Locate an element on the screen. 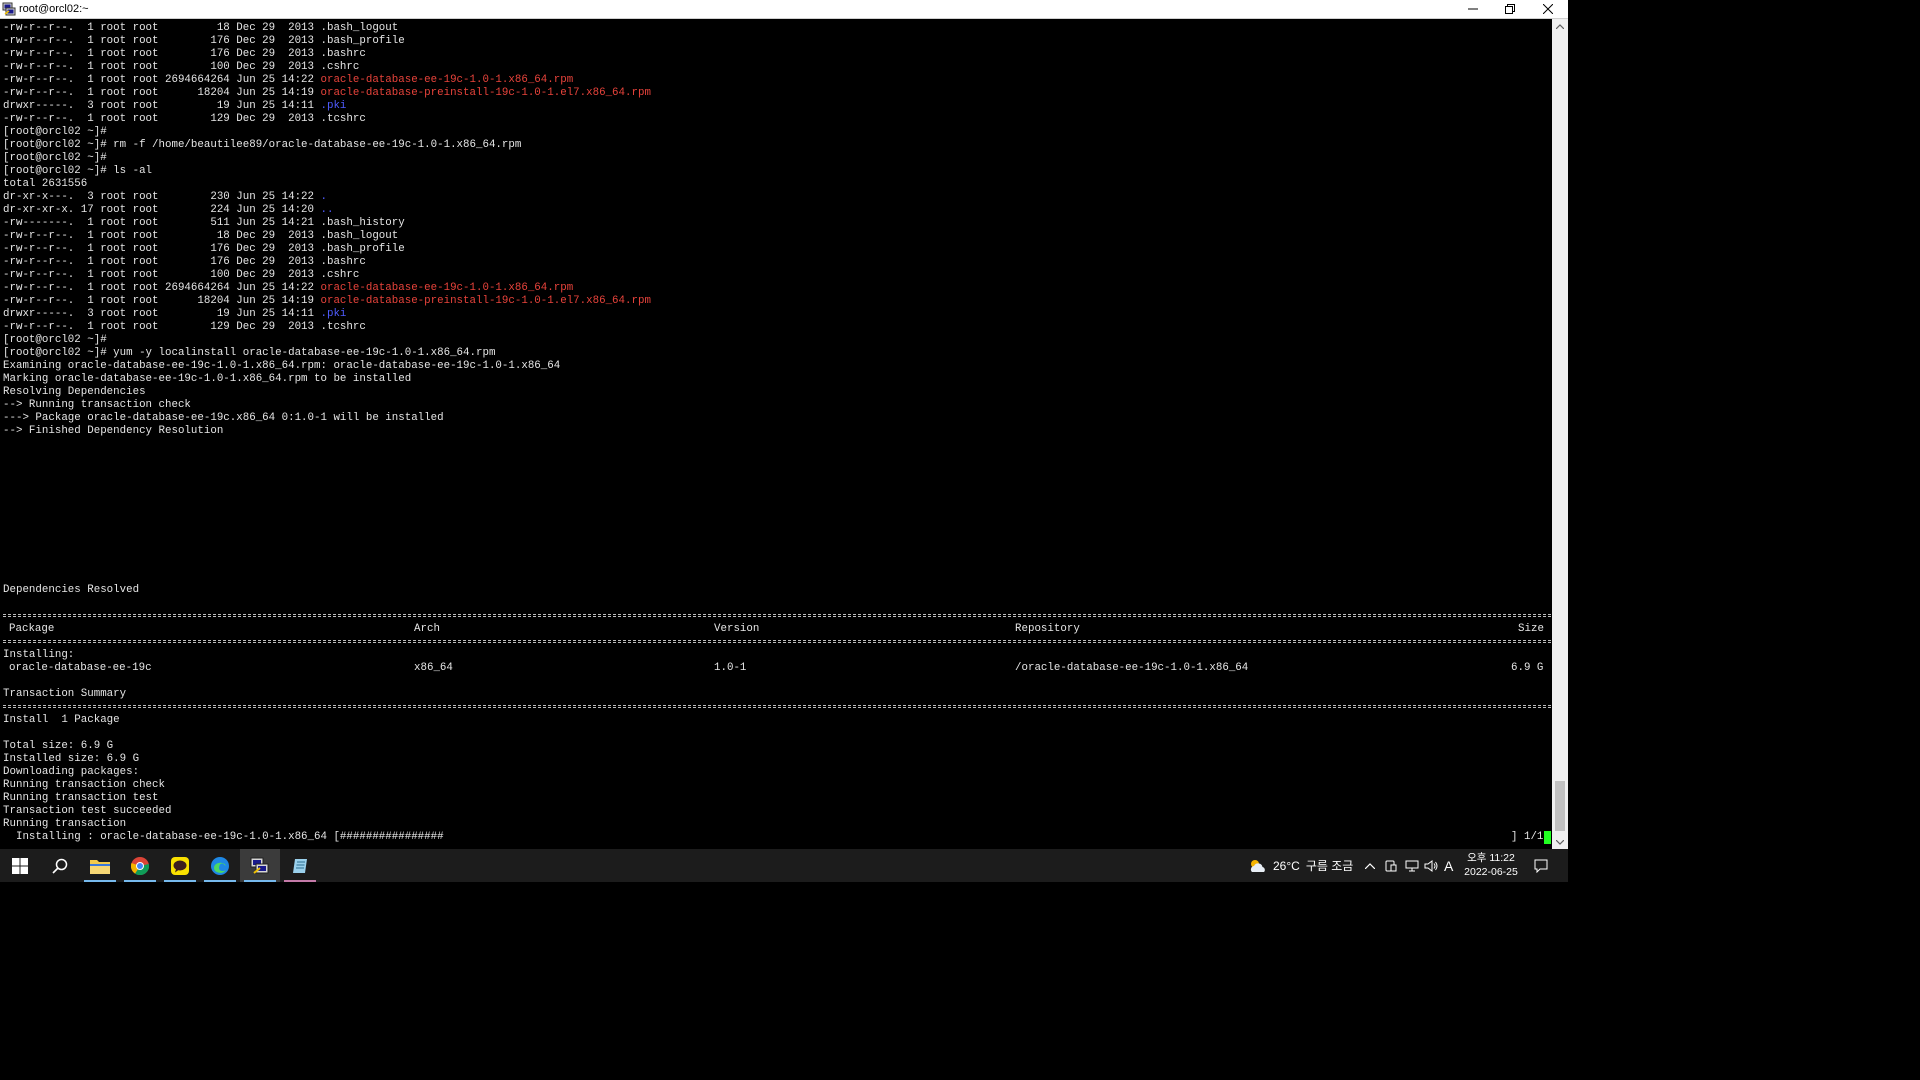  notepad-icon is located at coordinates (300, 865).